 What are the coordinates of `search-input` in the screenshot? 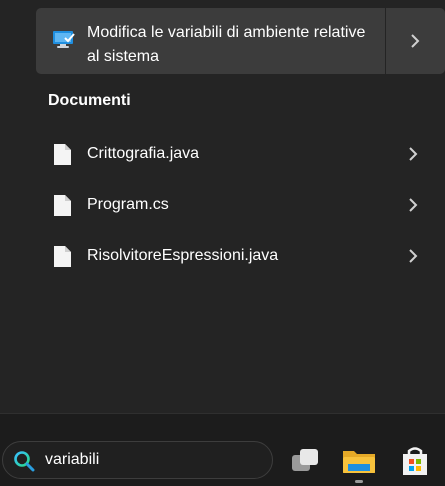 It's located at (145, 460).